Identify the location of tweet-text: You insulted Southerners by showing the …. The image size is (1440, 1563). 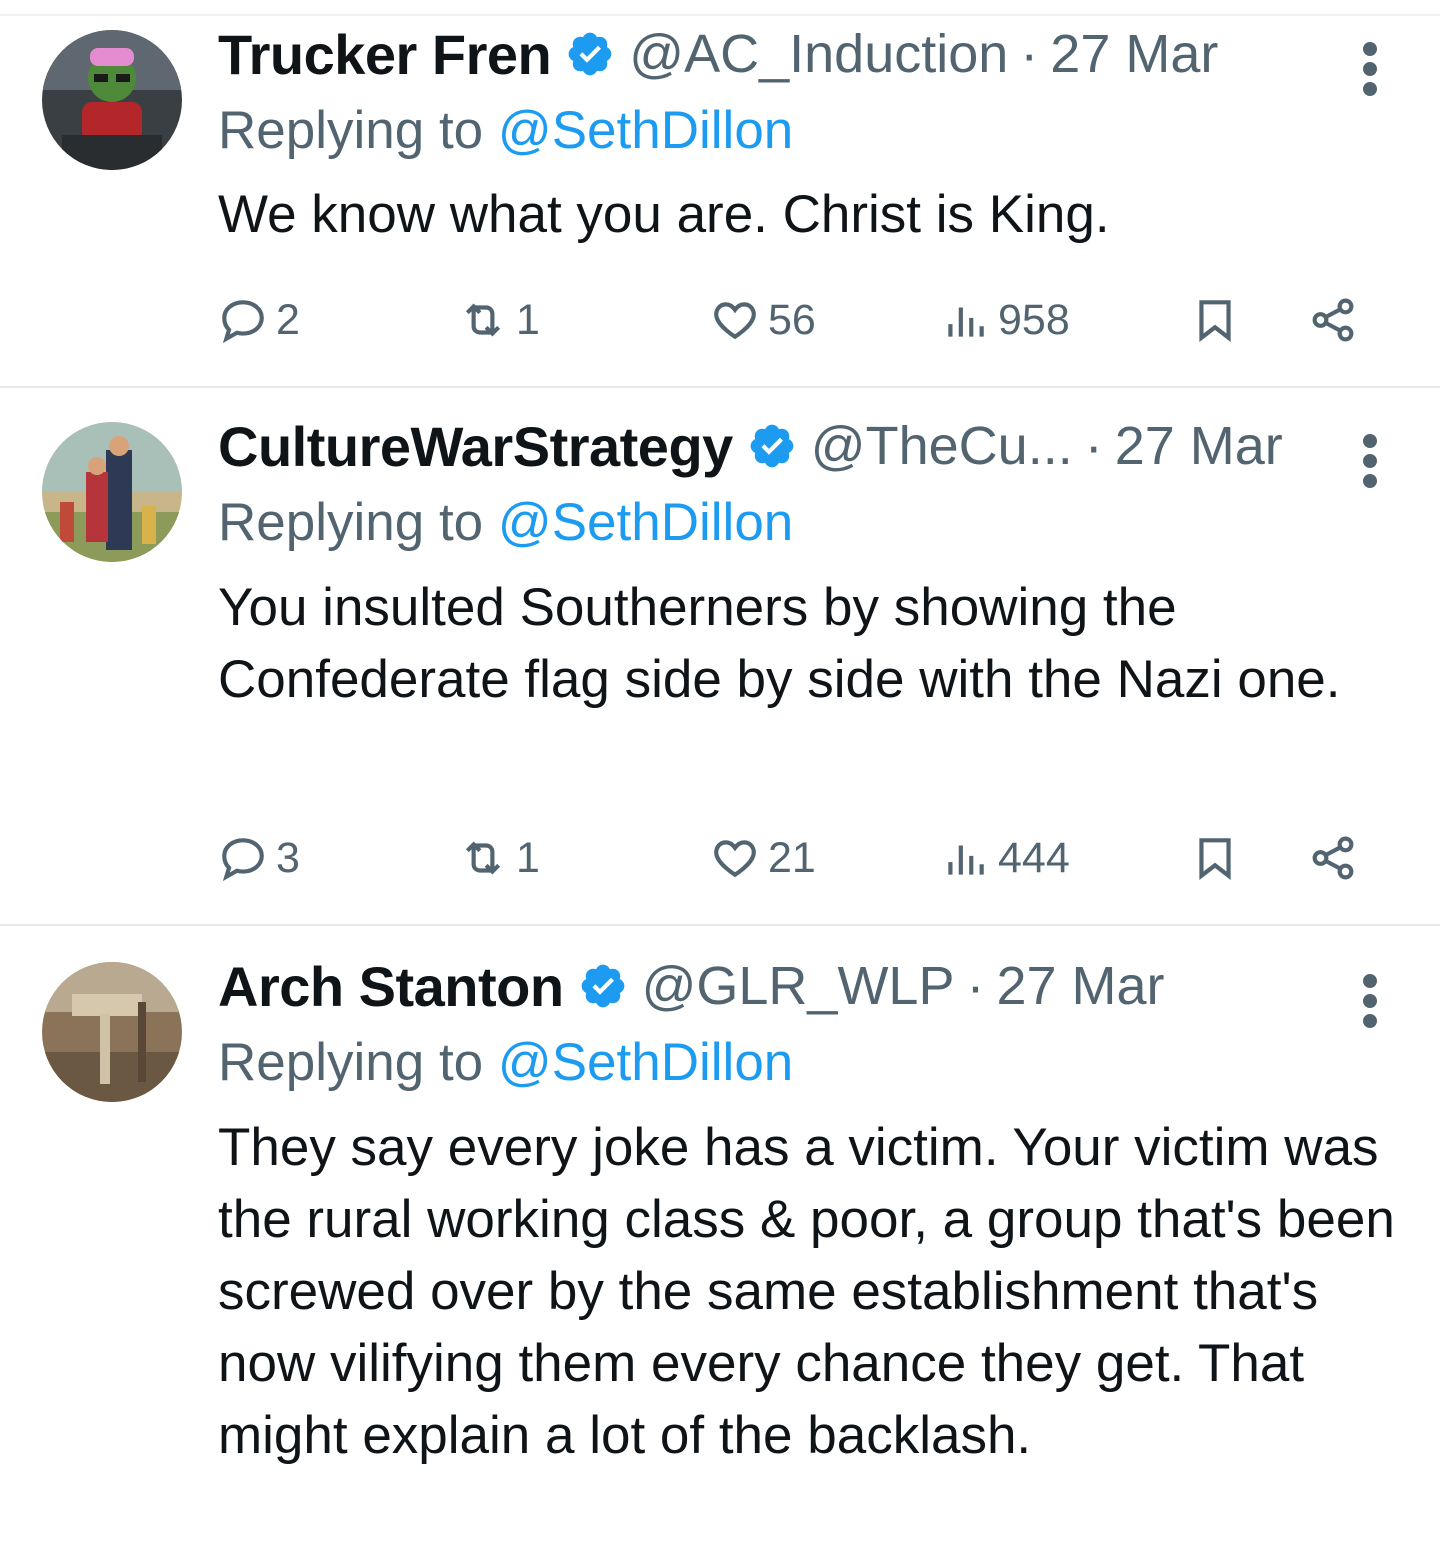
(779, 643).